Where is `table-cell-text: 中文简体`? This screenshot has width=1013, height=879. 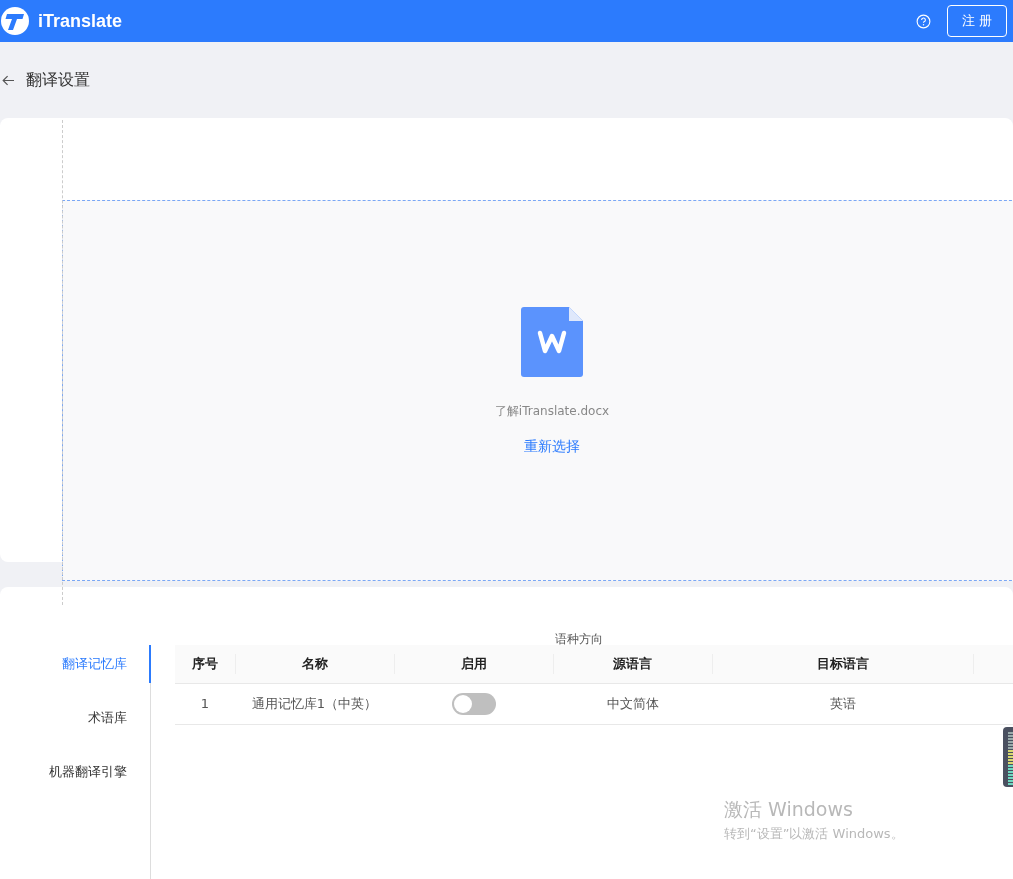 table-cell-text: 中文简体 is located at coordinates (632, 704).